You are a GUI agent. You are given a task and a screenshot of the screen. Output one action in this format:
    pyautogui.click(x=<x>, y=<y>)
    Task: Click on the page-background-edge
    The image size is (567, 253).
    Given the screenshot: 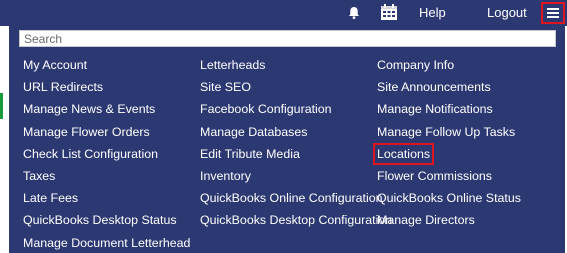 What is the action you would take?
    pyautogui.click(x=4, y=139)
    